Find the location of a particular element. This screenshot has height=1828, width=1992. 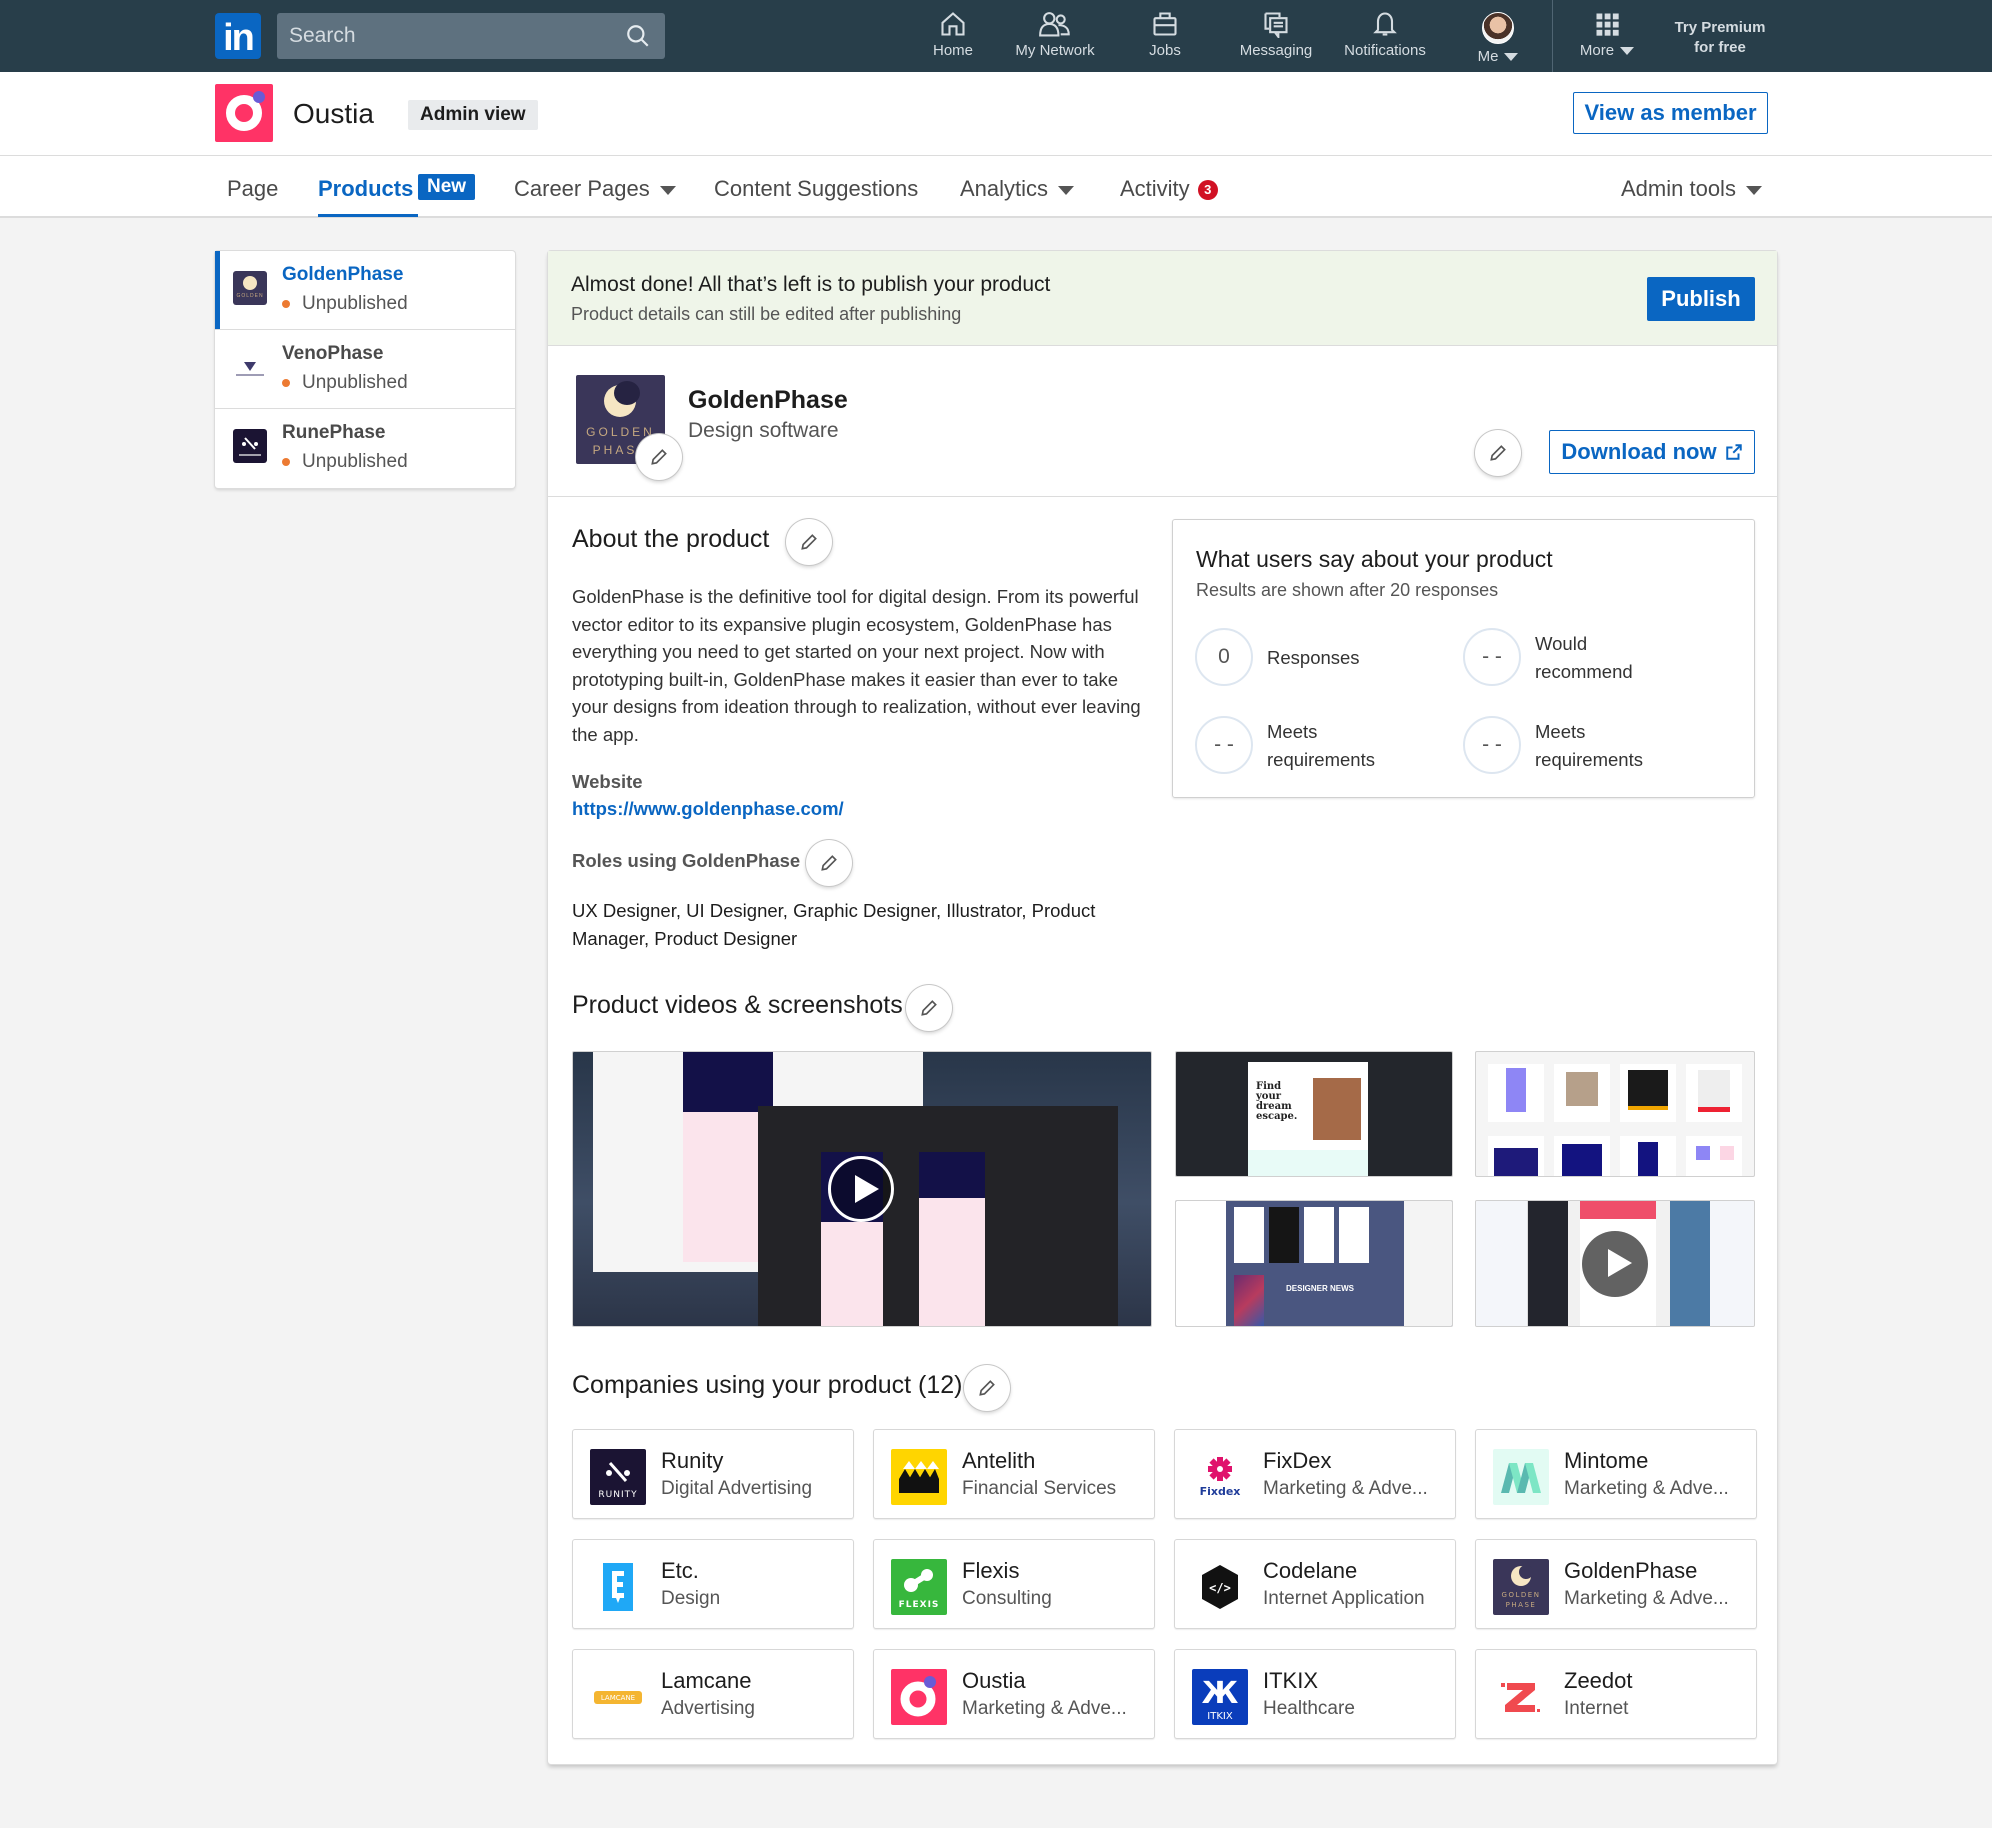

admin-tools-dropdown: Admin tools is located at coordinates (1691, 189).